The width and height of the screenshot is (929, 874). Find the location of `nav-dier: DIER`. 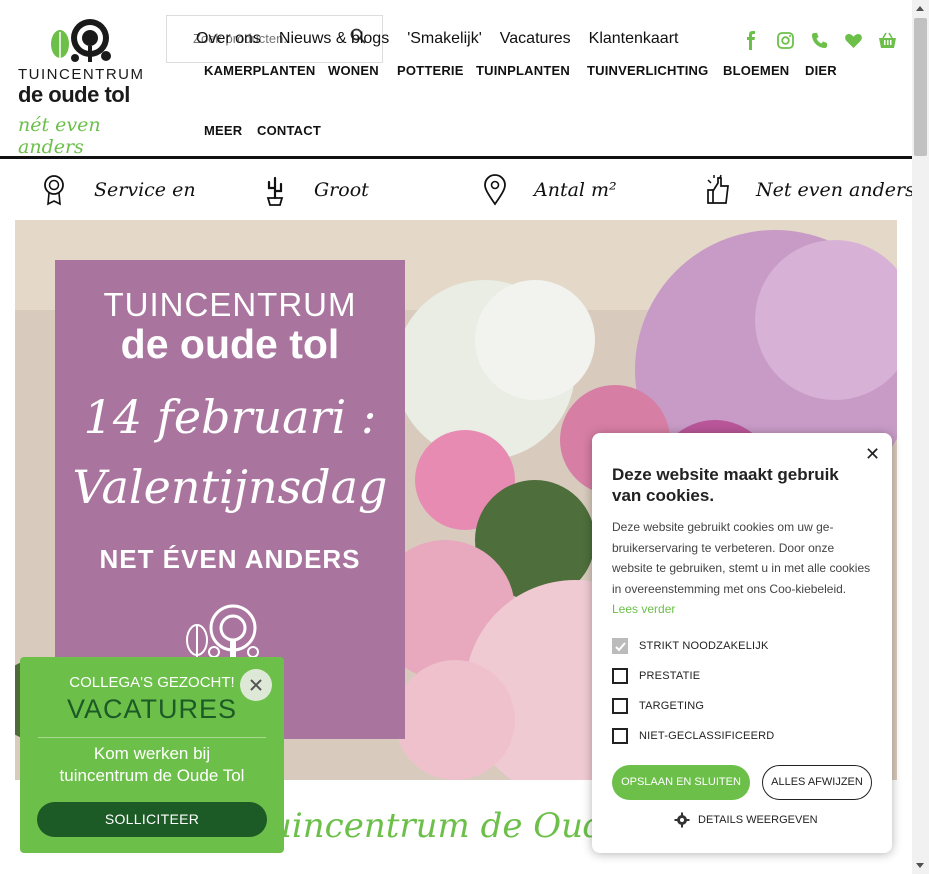

nav-dier: DIER is located at coordinates (821, 70).